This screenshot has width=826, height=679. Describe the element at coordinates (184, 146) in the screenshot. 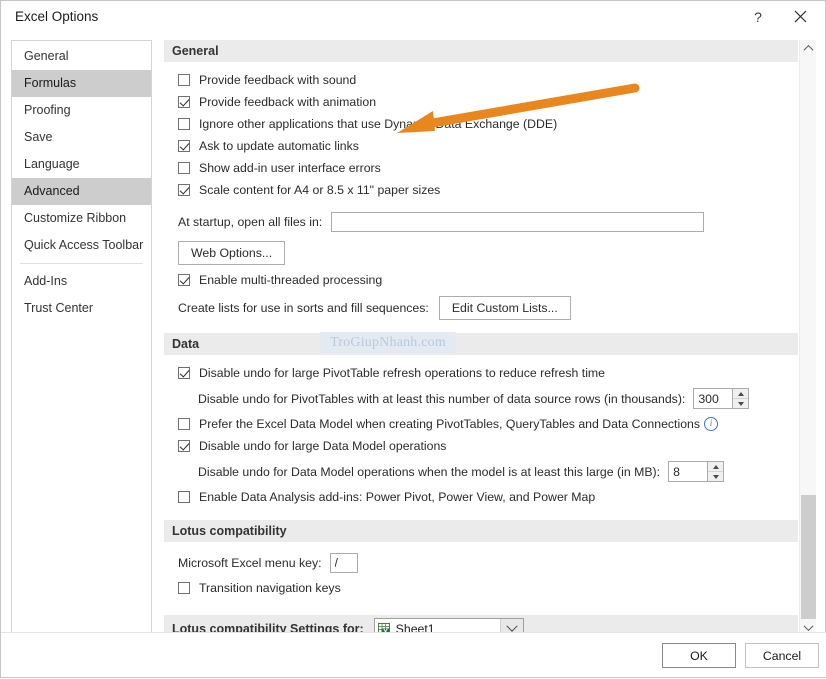

I see `checkbox-update-links` at that location.